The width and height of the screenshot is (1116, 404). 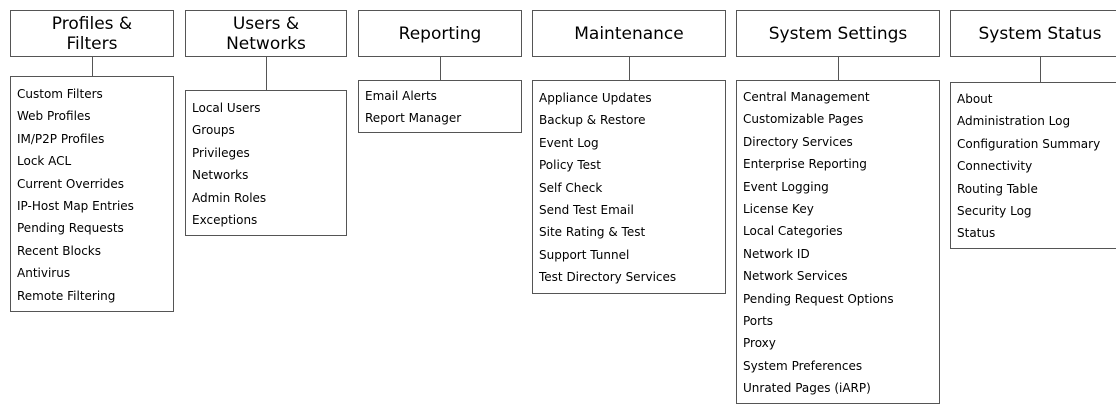 What do you see at coordinates (1036, 121) in the screenshot?
I see `menu-item-system-status: Administration Log` at bounding box center [1036, 121].